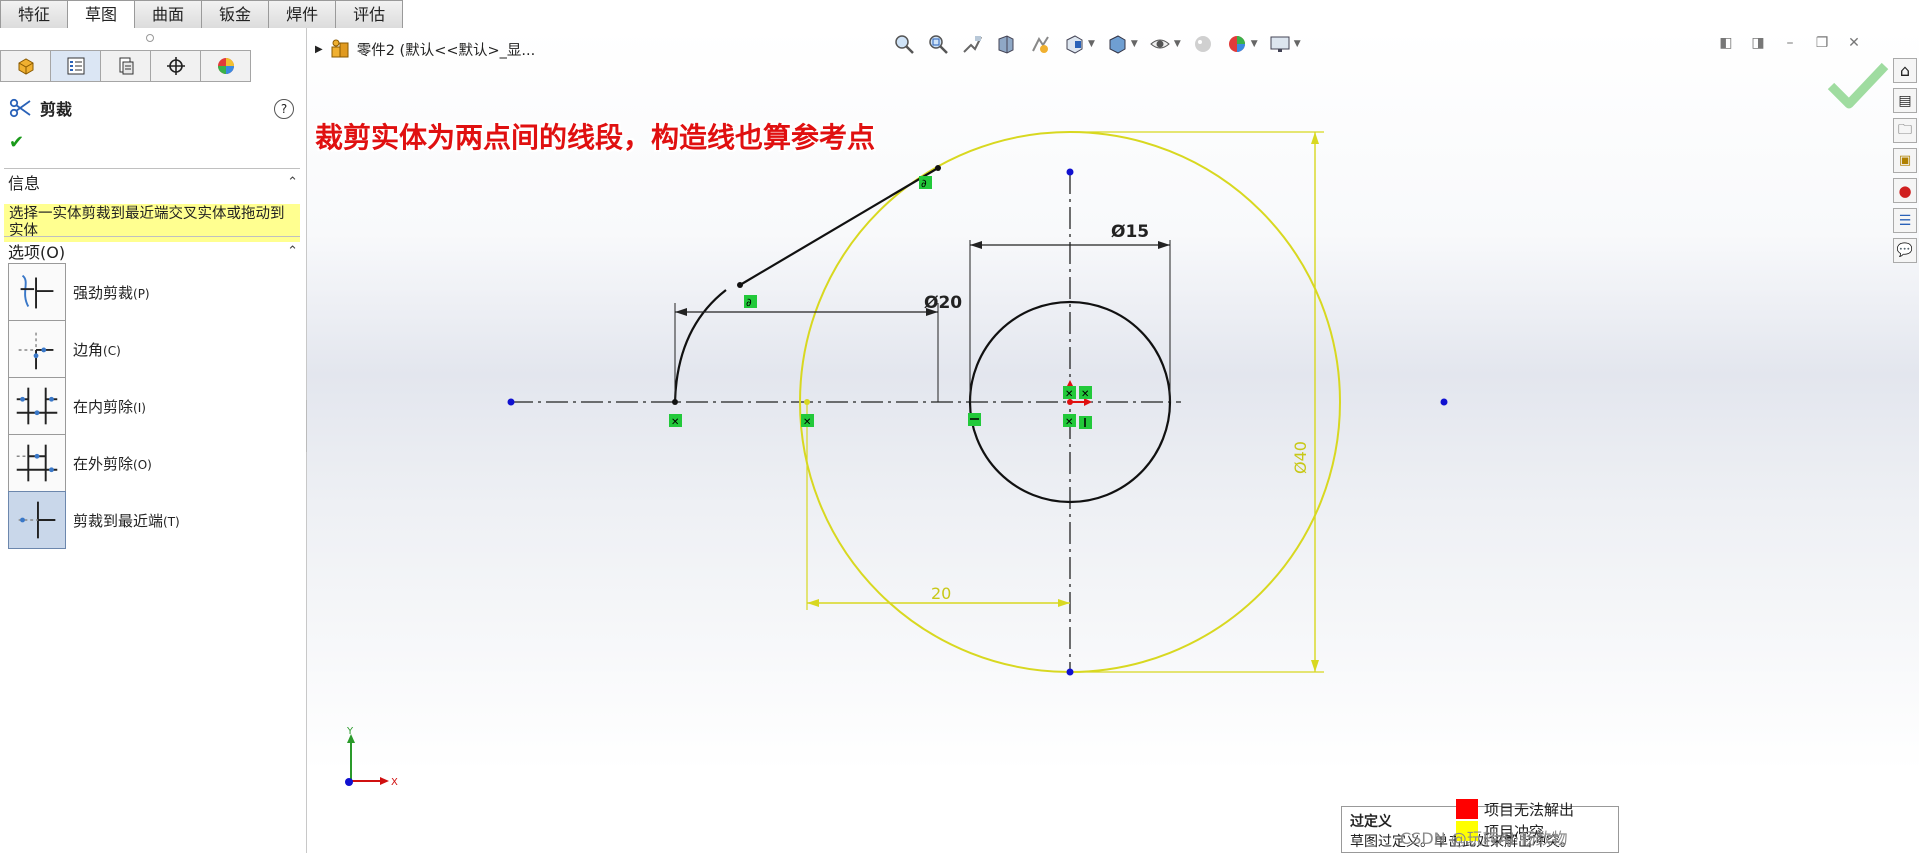 The image size is (1919, 853). I want to click on custom-properties-tab: ☰, so click(1905, 220).